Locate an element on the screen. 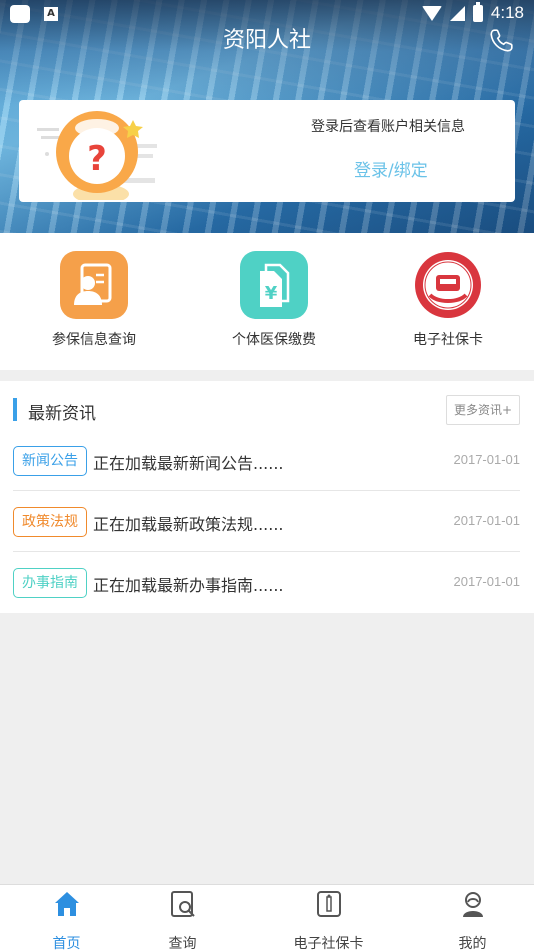 Image resolution: width=534 pixels, height=950 pixels. yuan-document-icon: ¥ is located at coordinates (274, 285).